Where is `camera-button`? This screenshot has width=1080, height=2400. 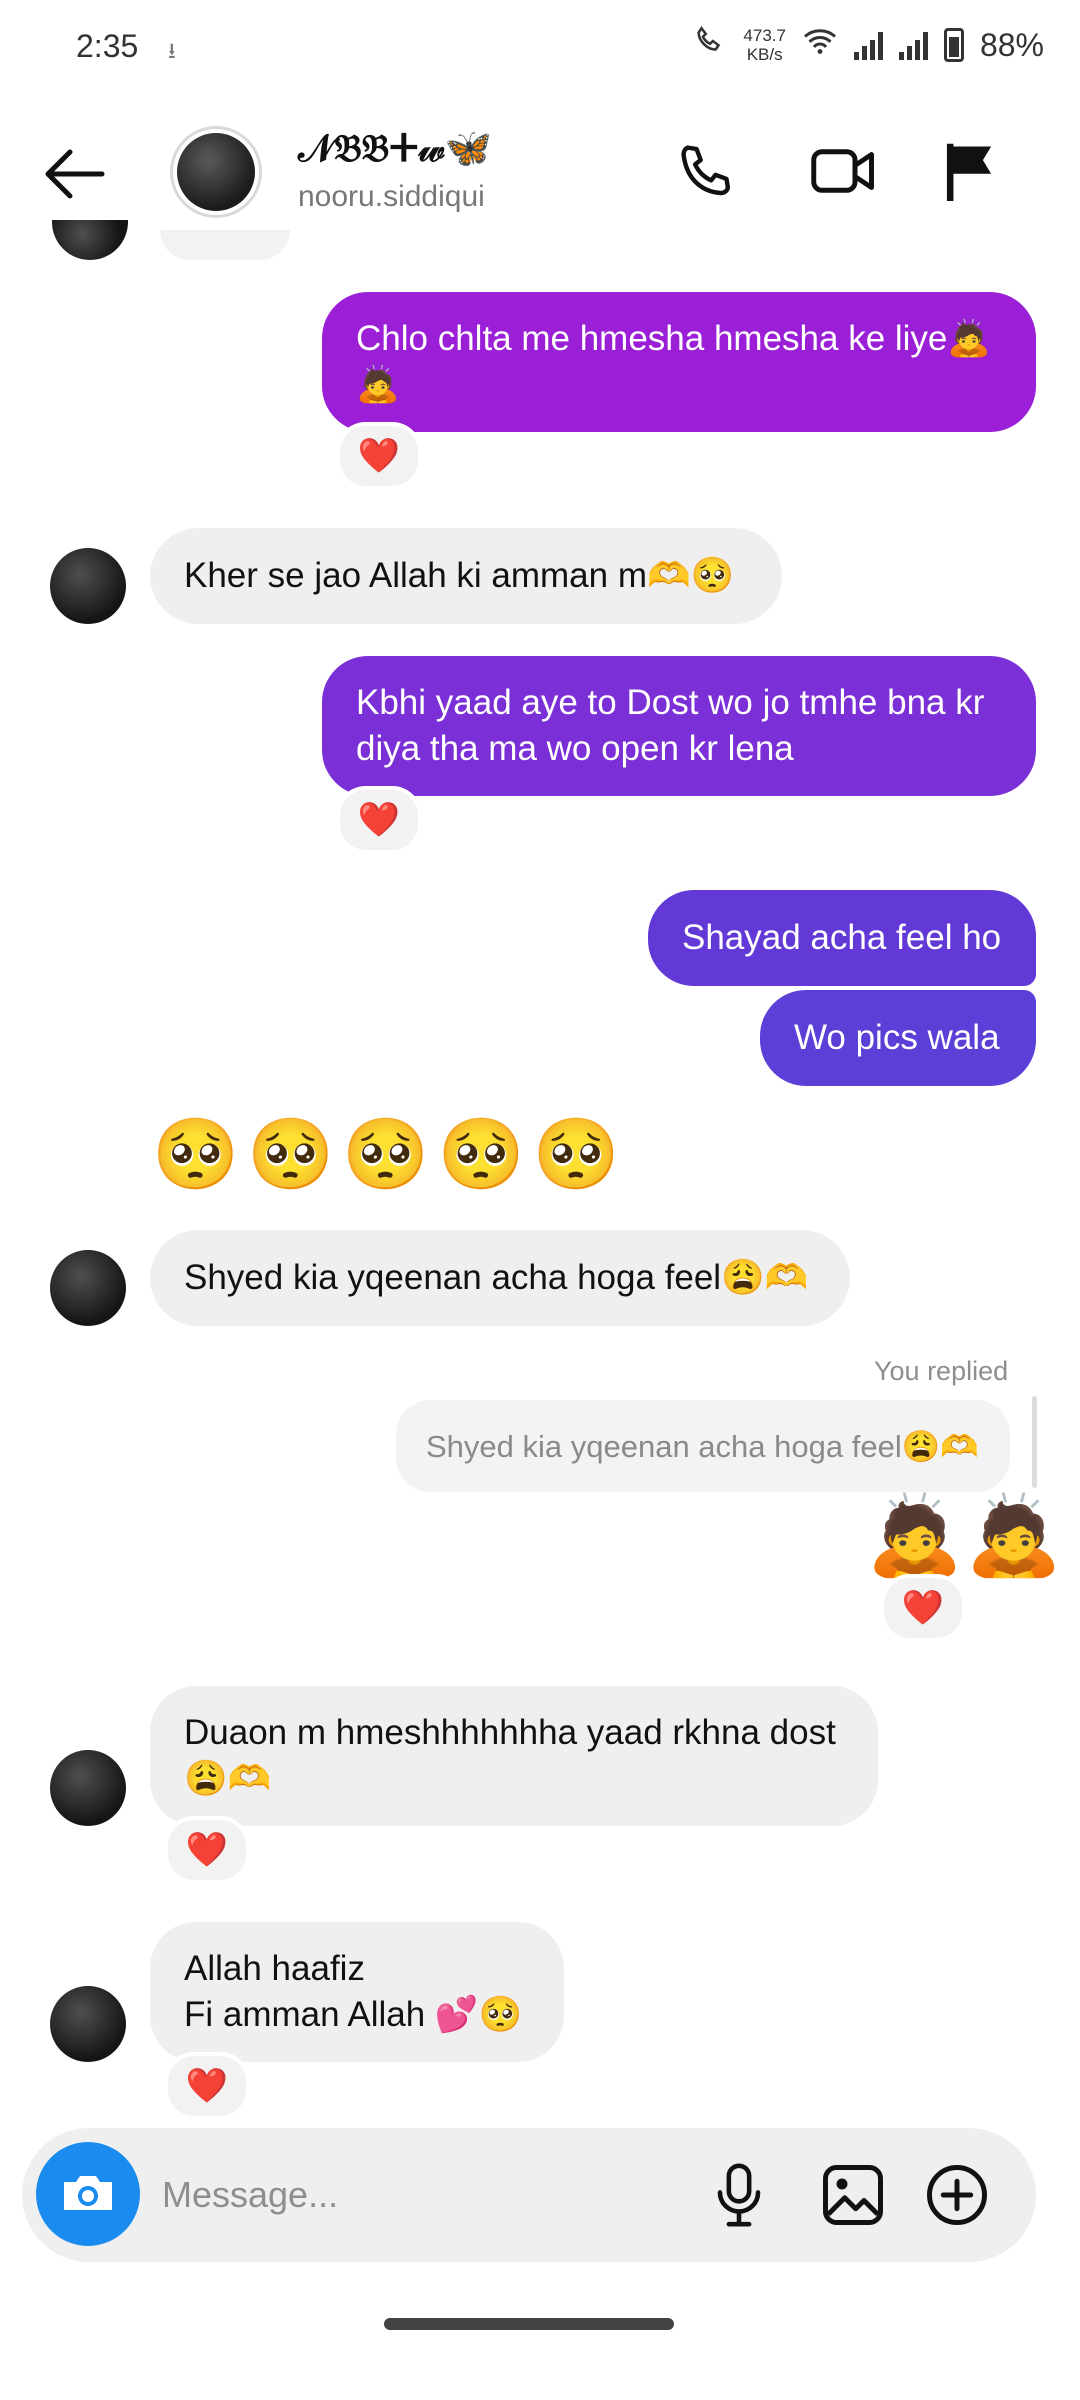
camera-button is located at coordinates (88, 2194).